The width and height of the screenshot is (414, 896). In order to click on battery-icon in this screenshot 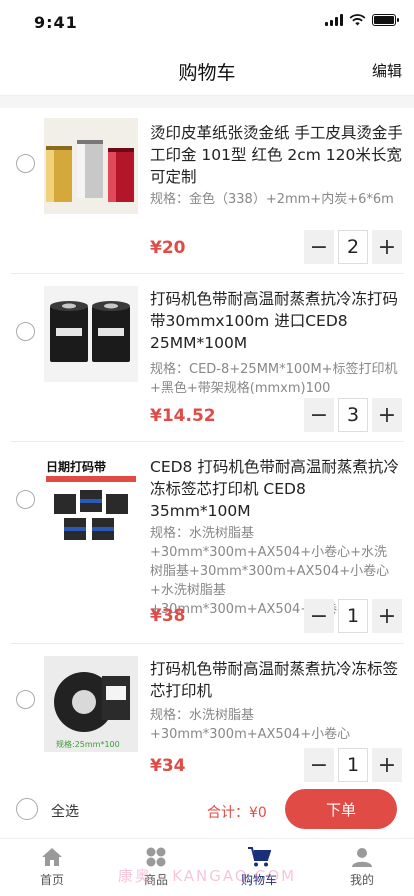, I will do `click(385, 20)`.